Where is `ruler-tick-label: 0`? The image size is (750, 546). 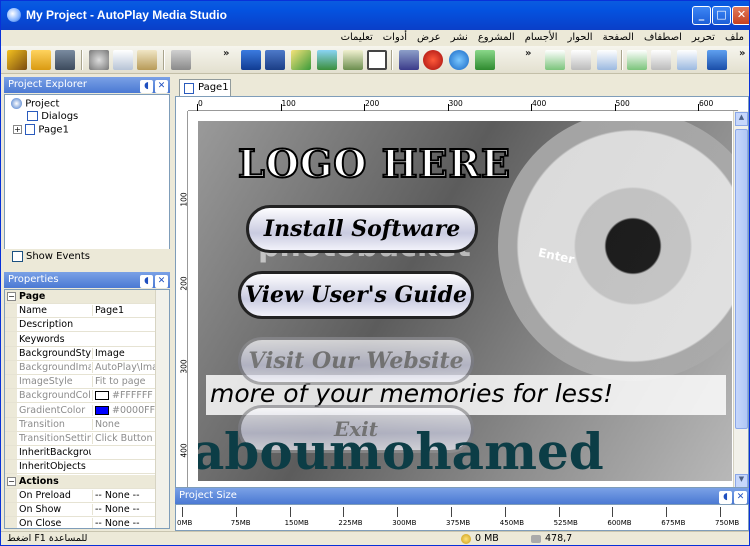 ruler-tick-label: 0 is located at coordinates (200, 103).